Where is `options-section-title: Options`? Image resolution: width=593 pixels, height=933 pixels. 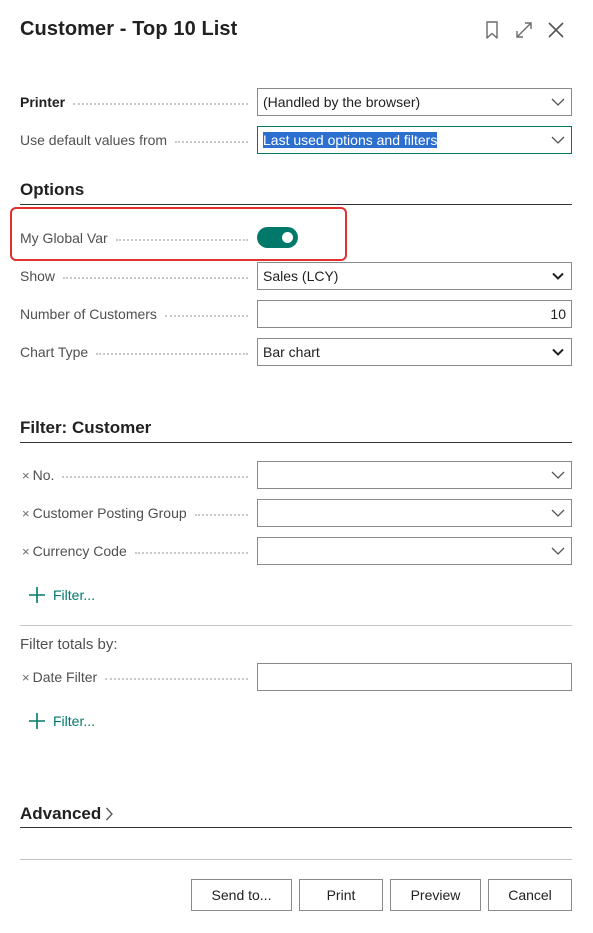 options-section-title: Options is located at coordinates (52, 189).